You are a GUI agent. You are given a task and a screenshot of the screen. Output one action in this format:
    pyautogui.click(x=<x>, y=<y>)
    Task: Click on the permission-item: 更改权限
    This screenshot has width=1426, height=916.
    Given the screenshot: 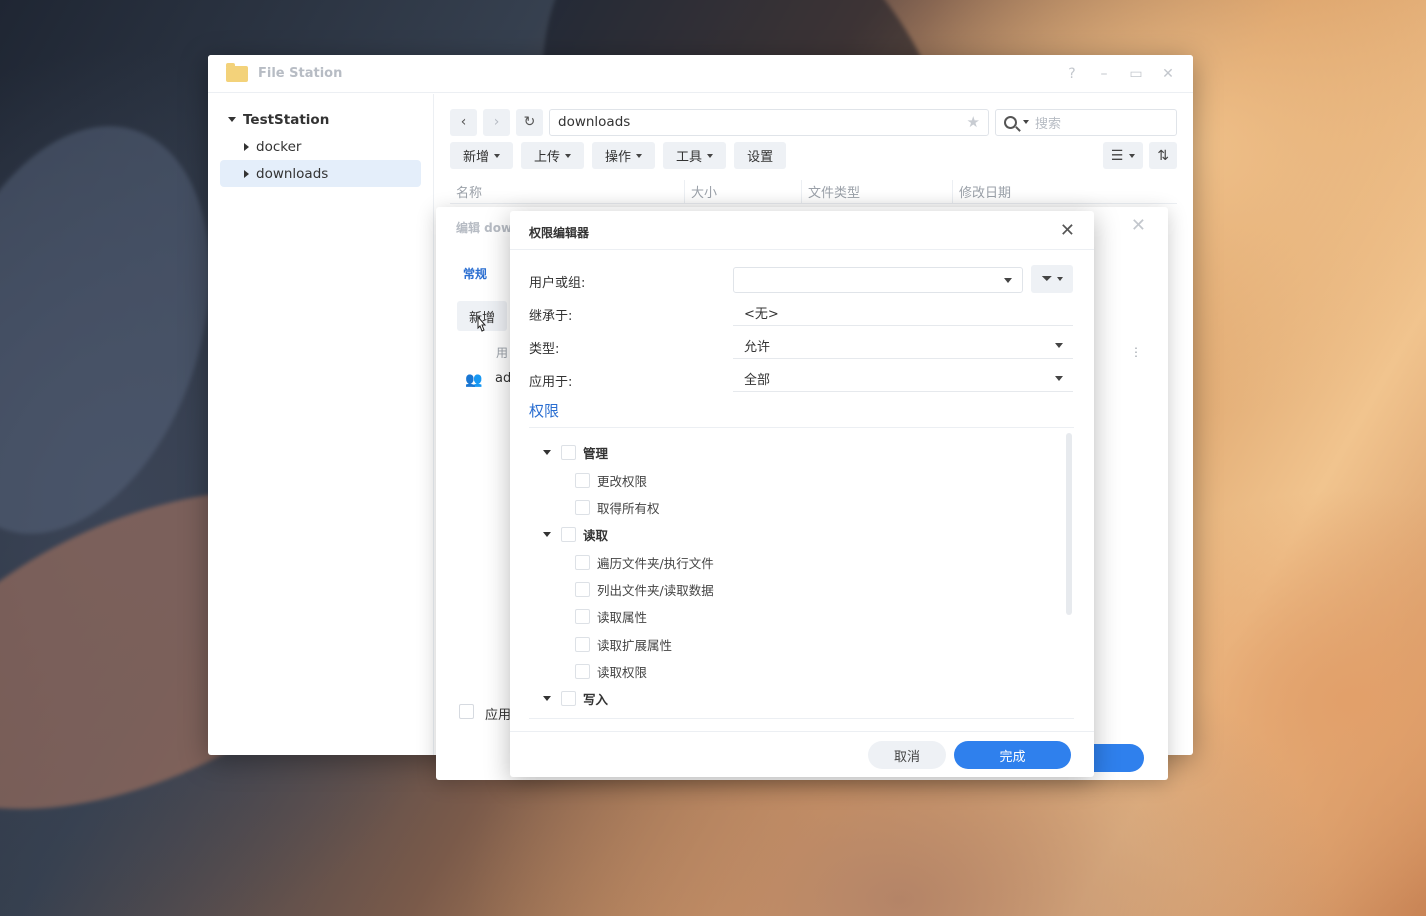 What is the action you would take?
    pyautogui.click(x=611, y=480)
    